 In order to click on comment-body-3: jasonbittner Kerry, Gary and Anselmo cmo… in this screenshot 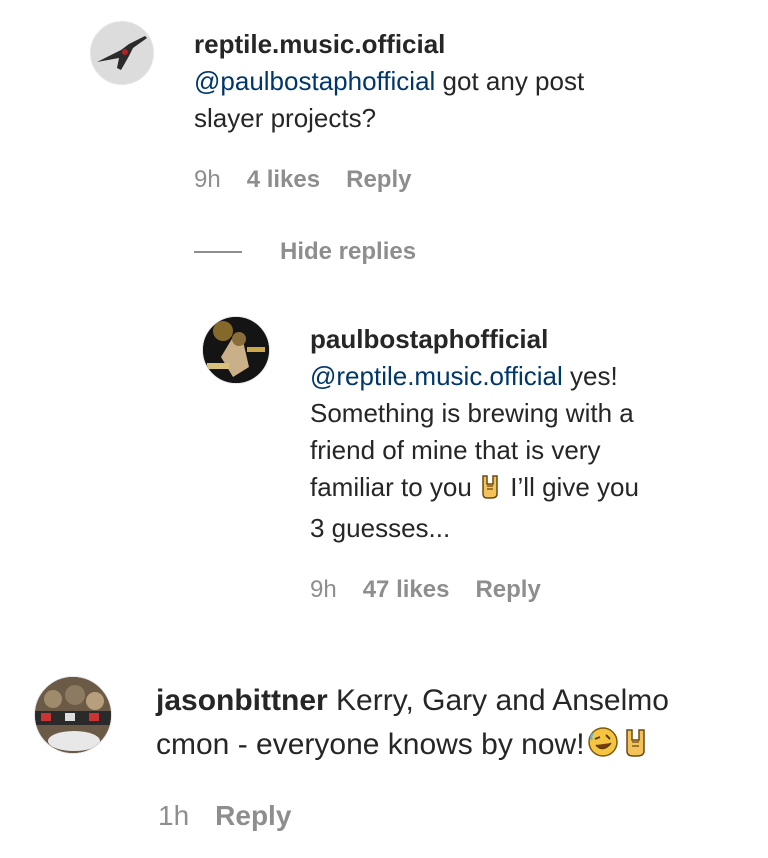, I will do `click(456, 725)`.